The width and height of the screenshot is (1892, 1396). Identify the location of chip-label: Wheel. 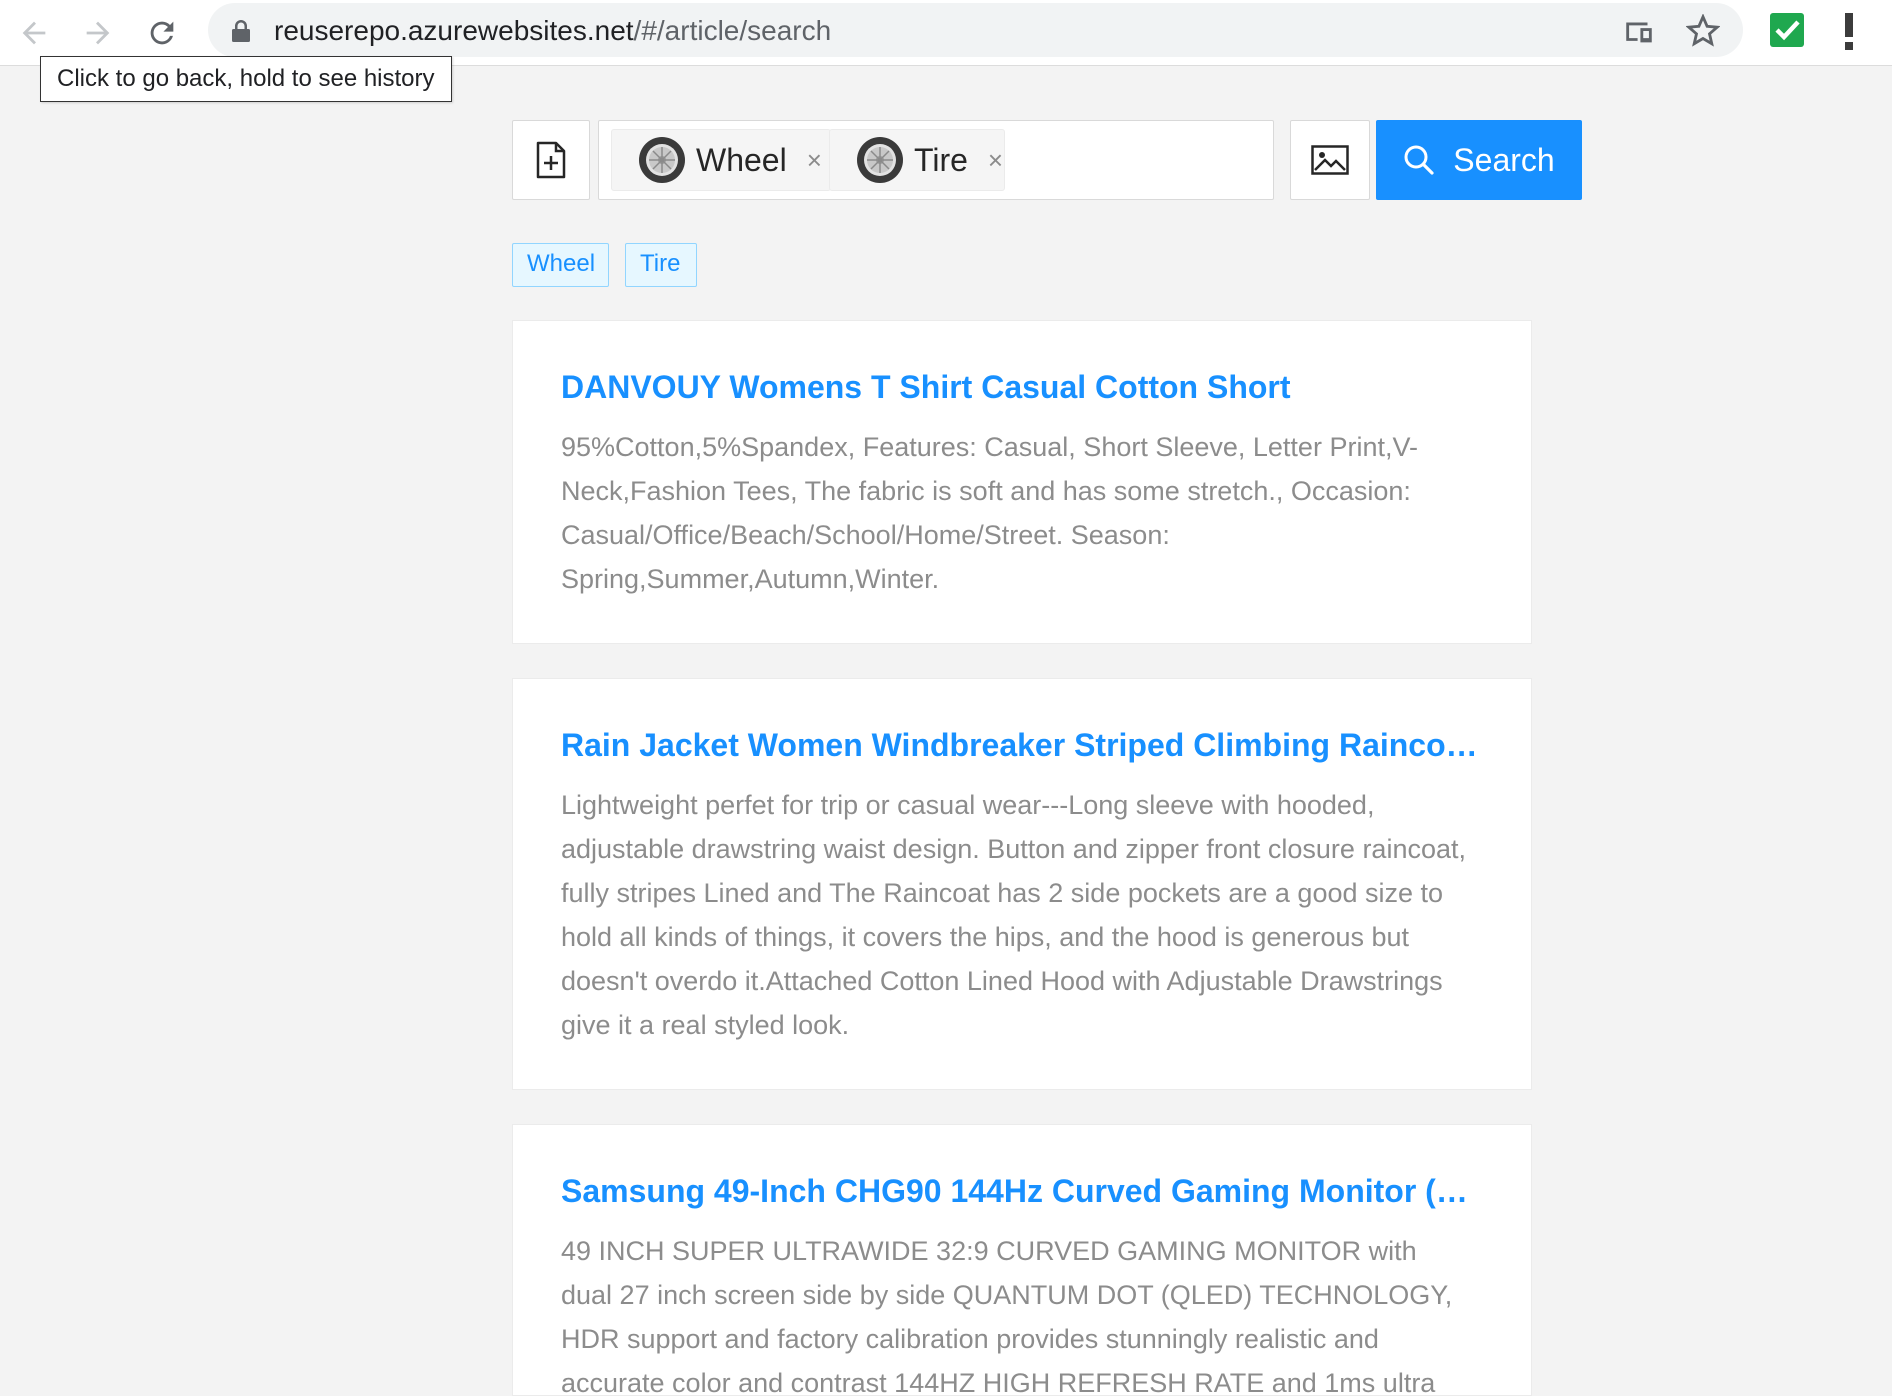
(741, 159).